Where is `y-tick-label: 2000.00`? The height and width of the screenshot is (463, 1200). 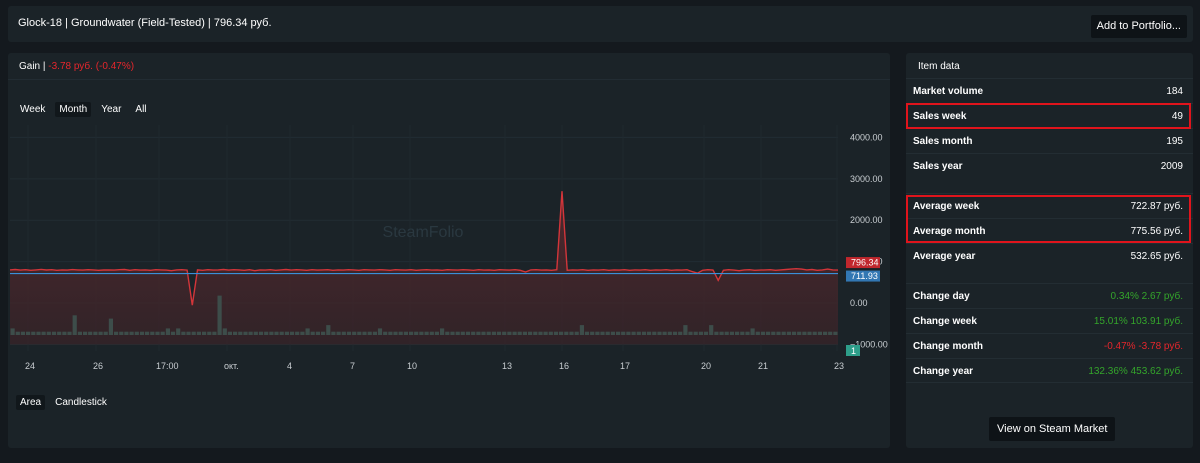
y-tick-label: 2000.00 is located at coordinates (866, 220).